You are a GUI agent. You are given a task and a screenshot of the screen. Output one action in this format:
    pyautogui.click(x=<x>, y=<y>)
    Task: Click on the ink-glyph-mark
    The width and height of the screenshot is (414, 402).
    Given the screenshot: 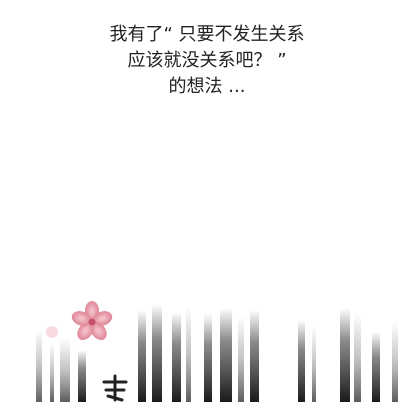 What is the action you would take?
    pyautogui.click(x=115, y=388)
    